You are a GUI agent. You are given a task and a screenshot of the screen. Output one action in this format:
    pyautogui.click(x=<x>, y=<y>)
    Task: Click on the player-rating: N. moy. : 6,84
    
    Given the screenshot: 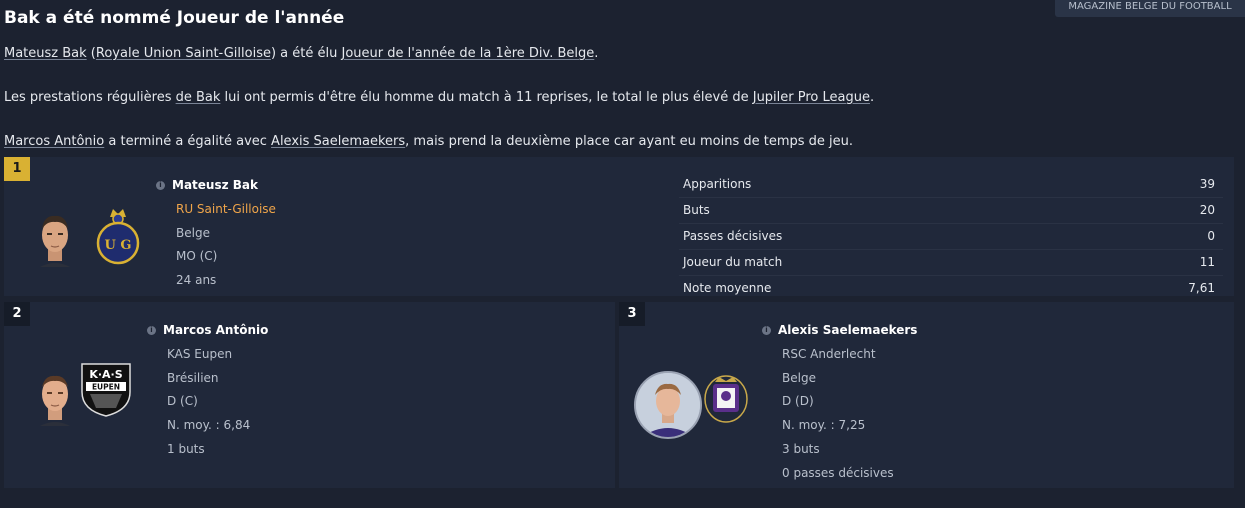 What is the action you would take?
    pyautogui.click(x=209, y=425)
    